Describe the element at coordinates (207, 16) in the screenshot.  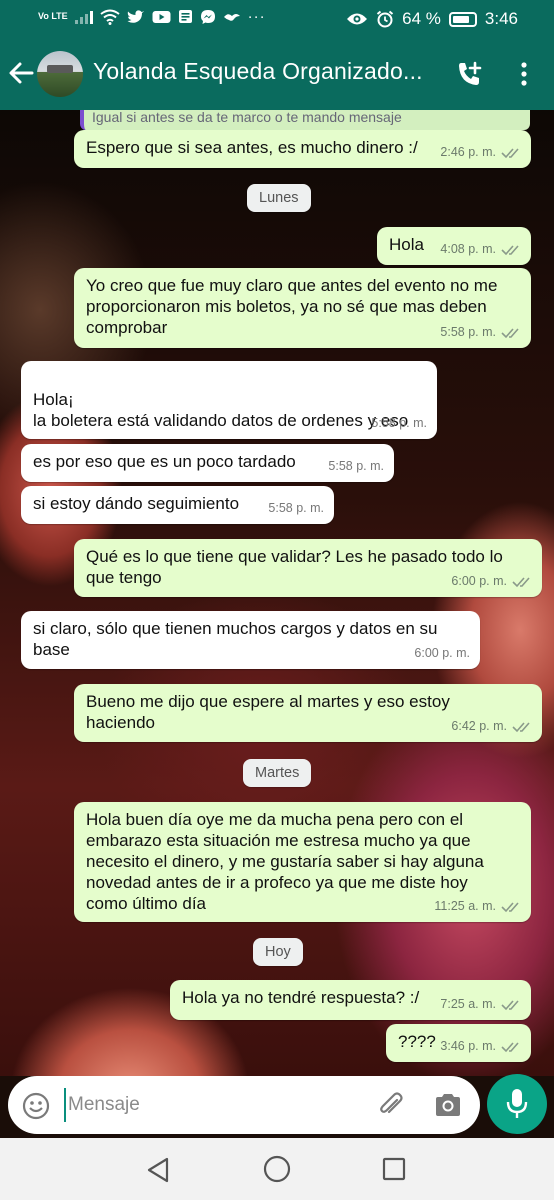
I see `messenger-icon` at that location.